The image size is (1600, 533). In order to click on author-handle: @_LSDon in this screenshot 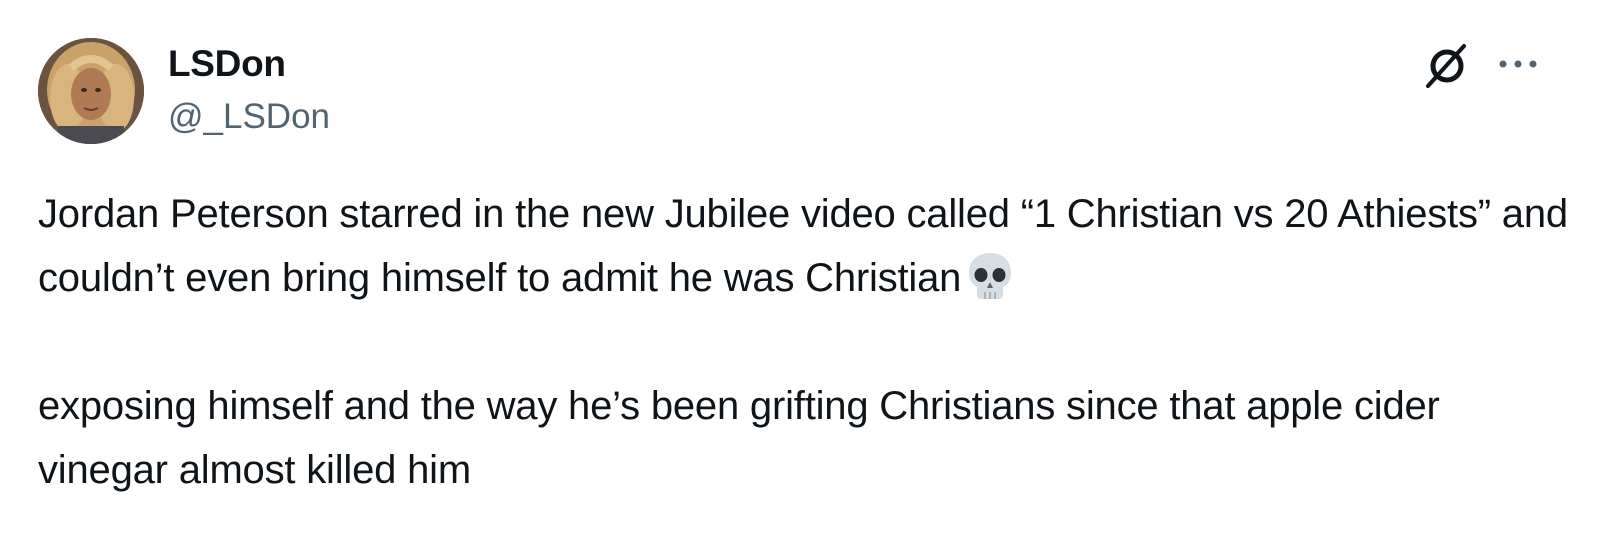, I will do `click(249, 117)`.